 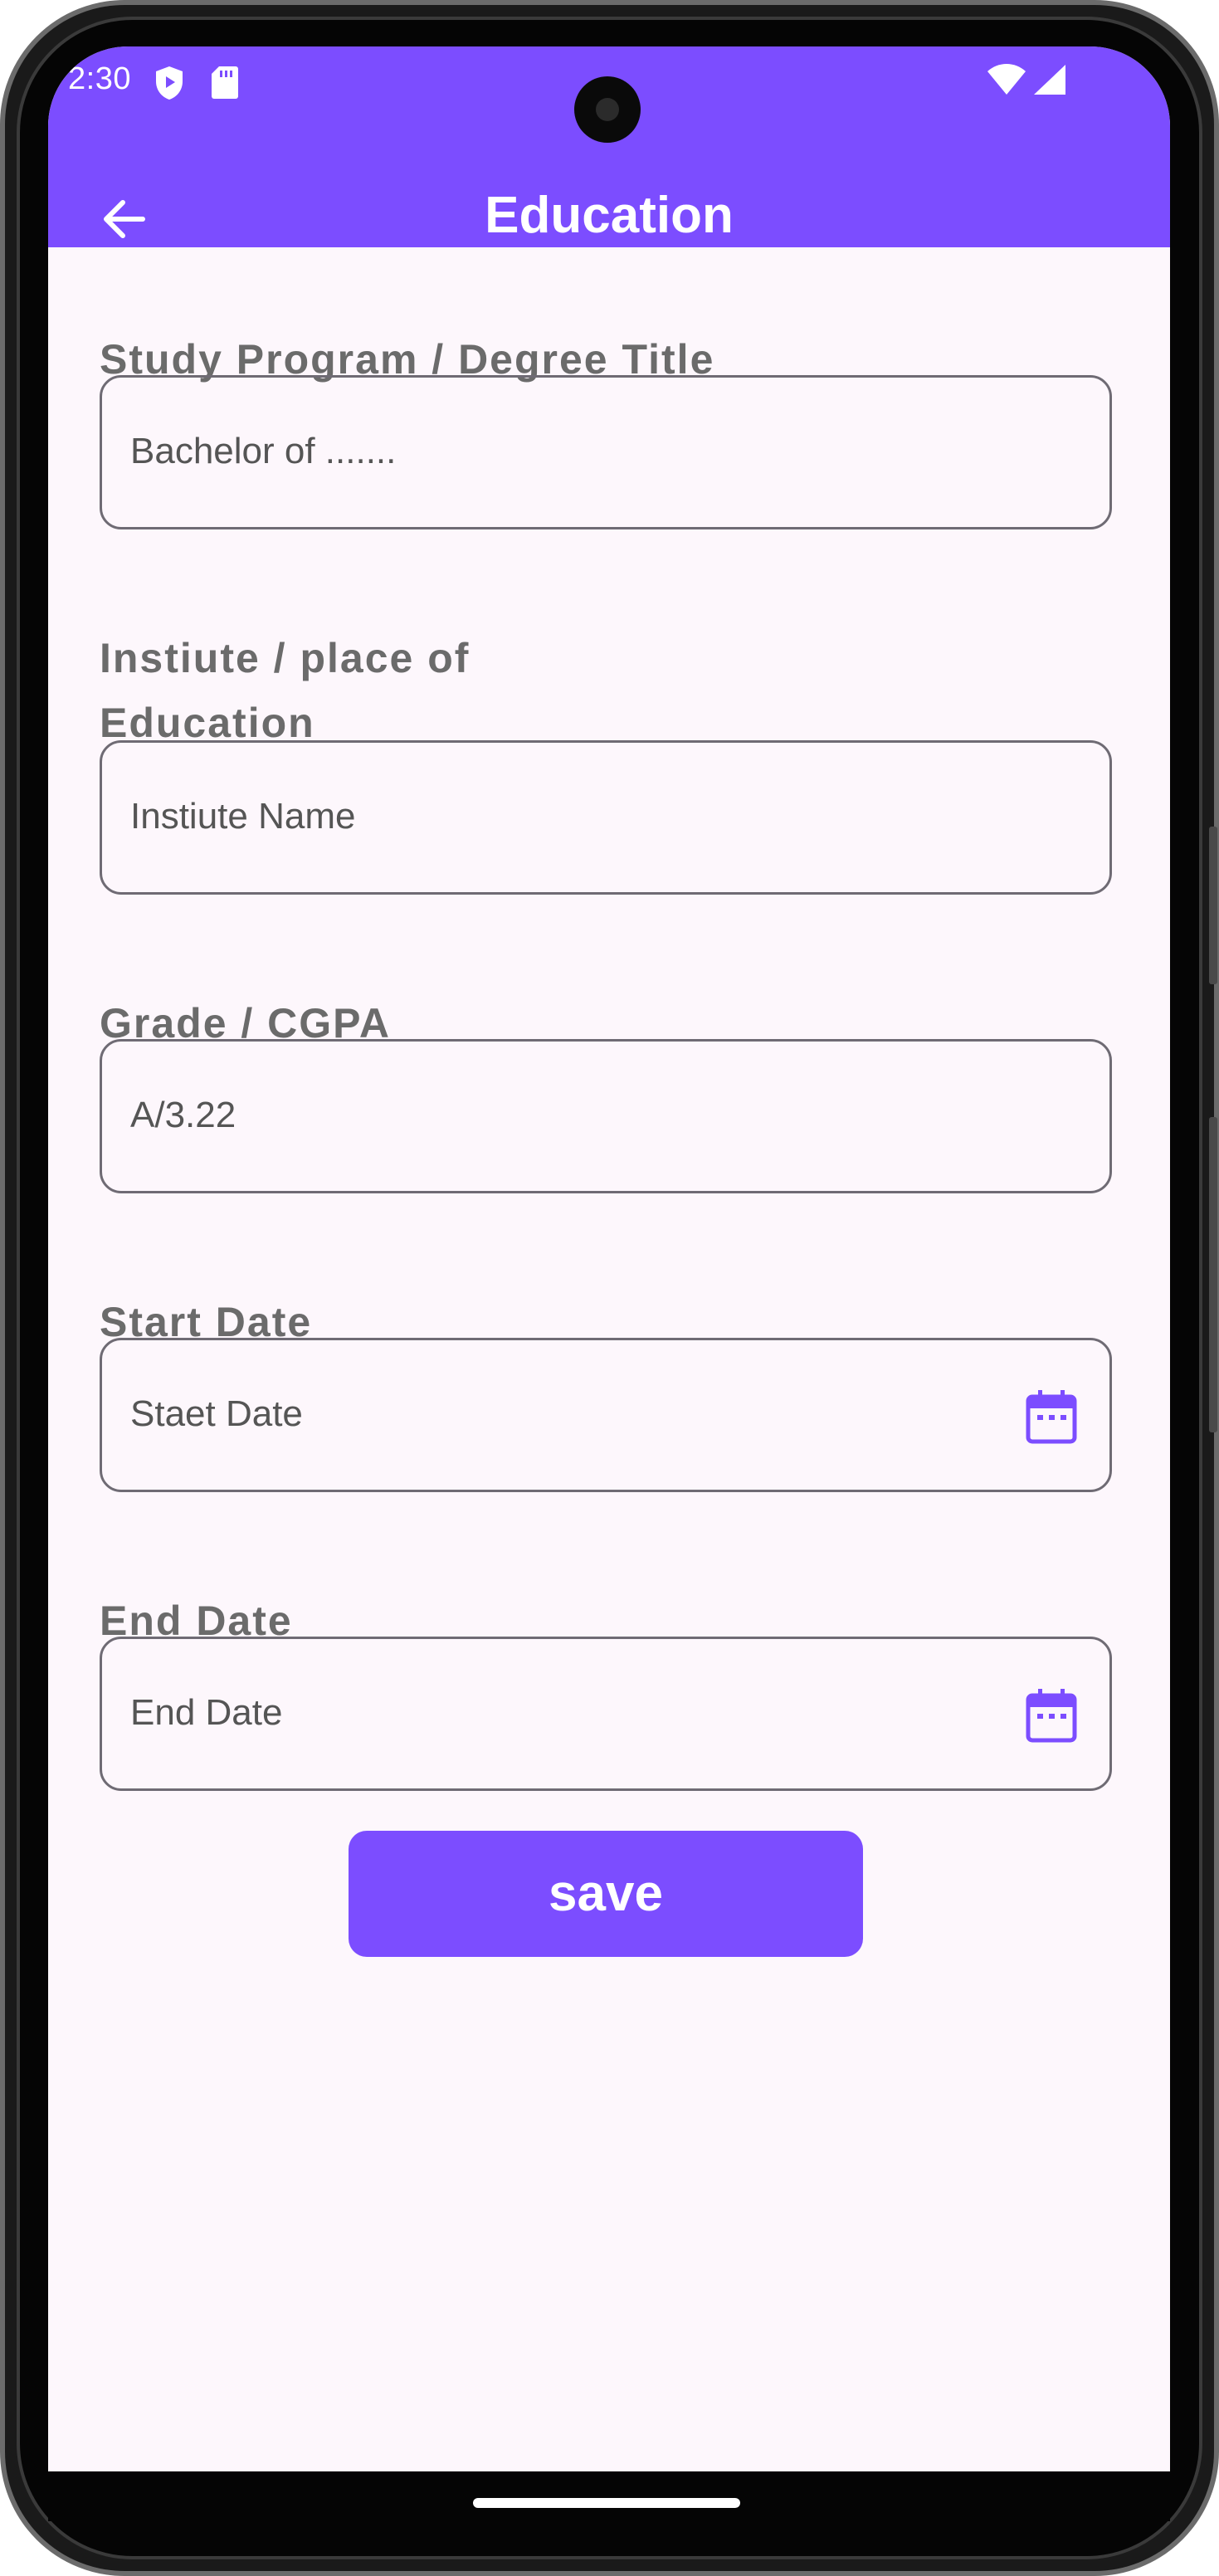 I want to click on start-date-placeholder: Staet Date, so click(x=217, y=1414).